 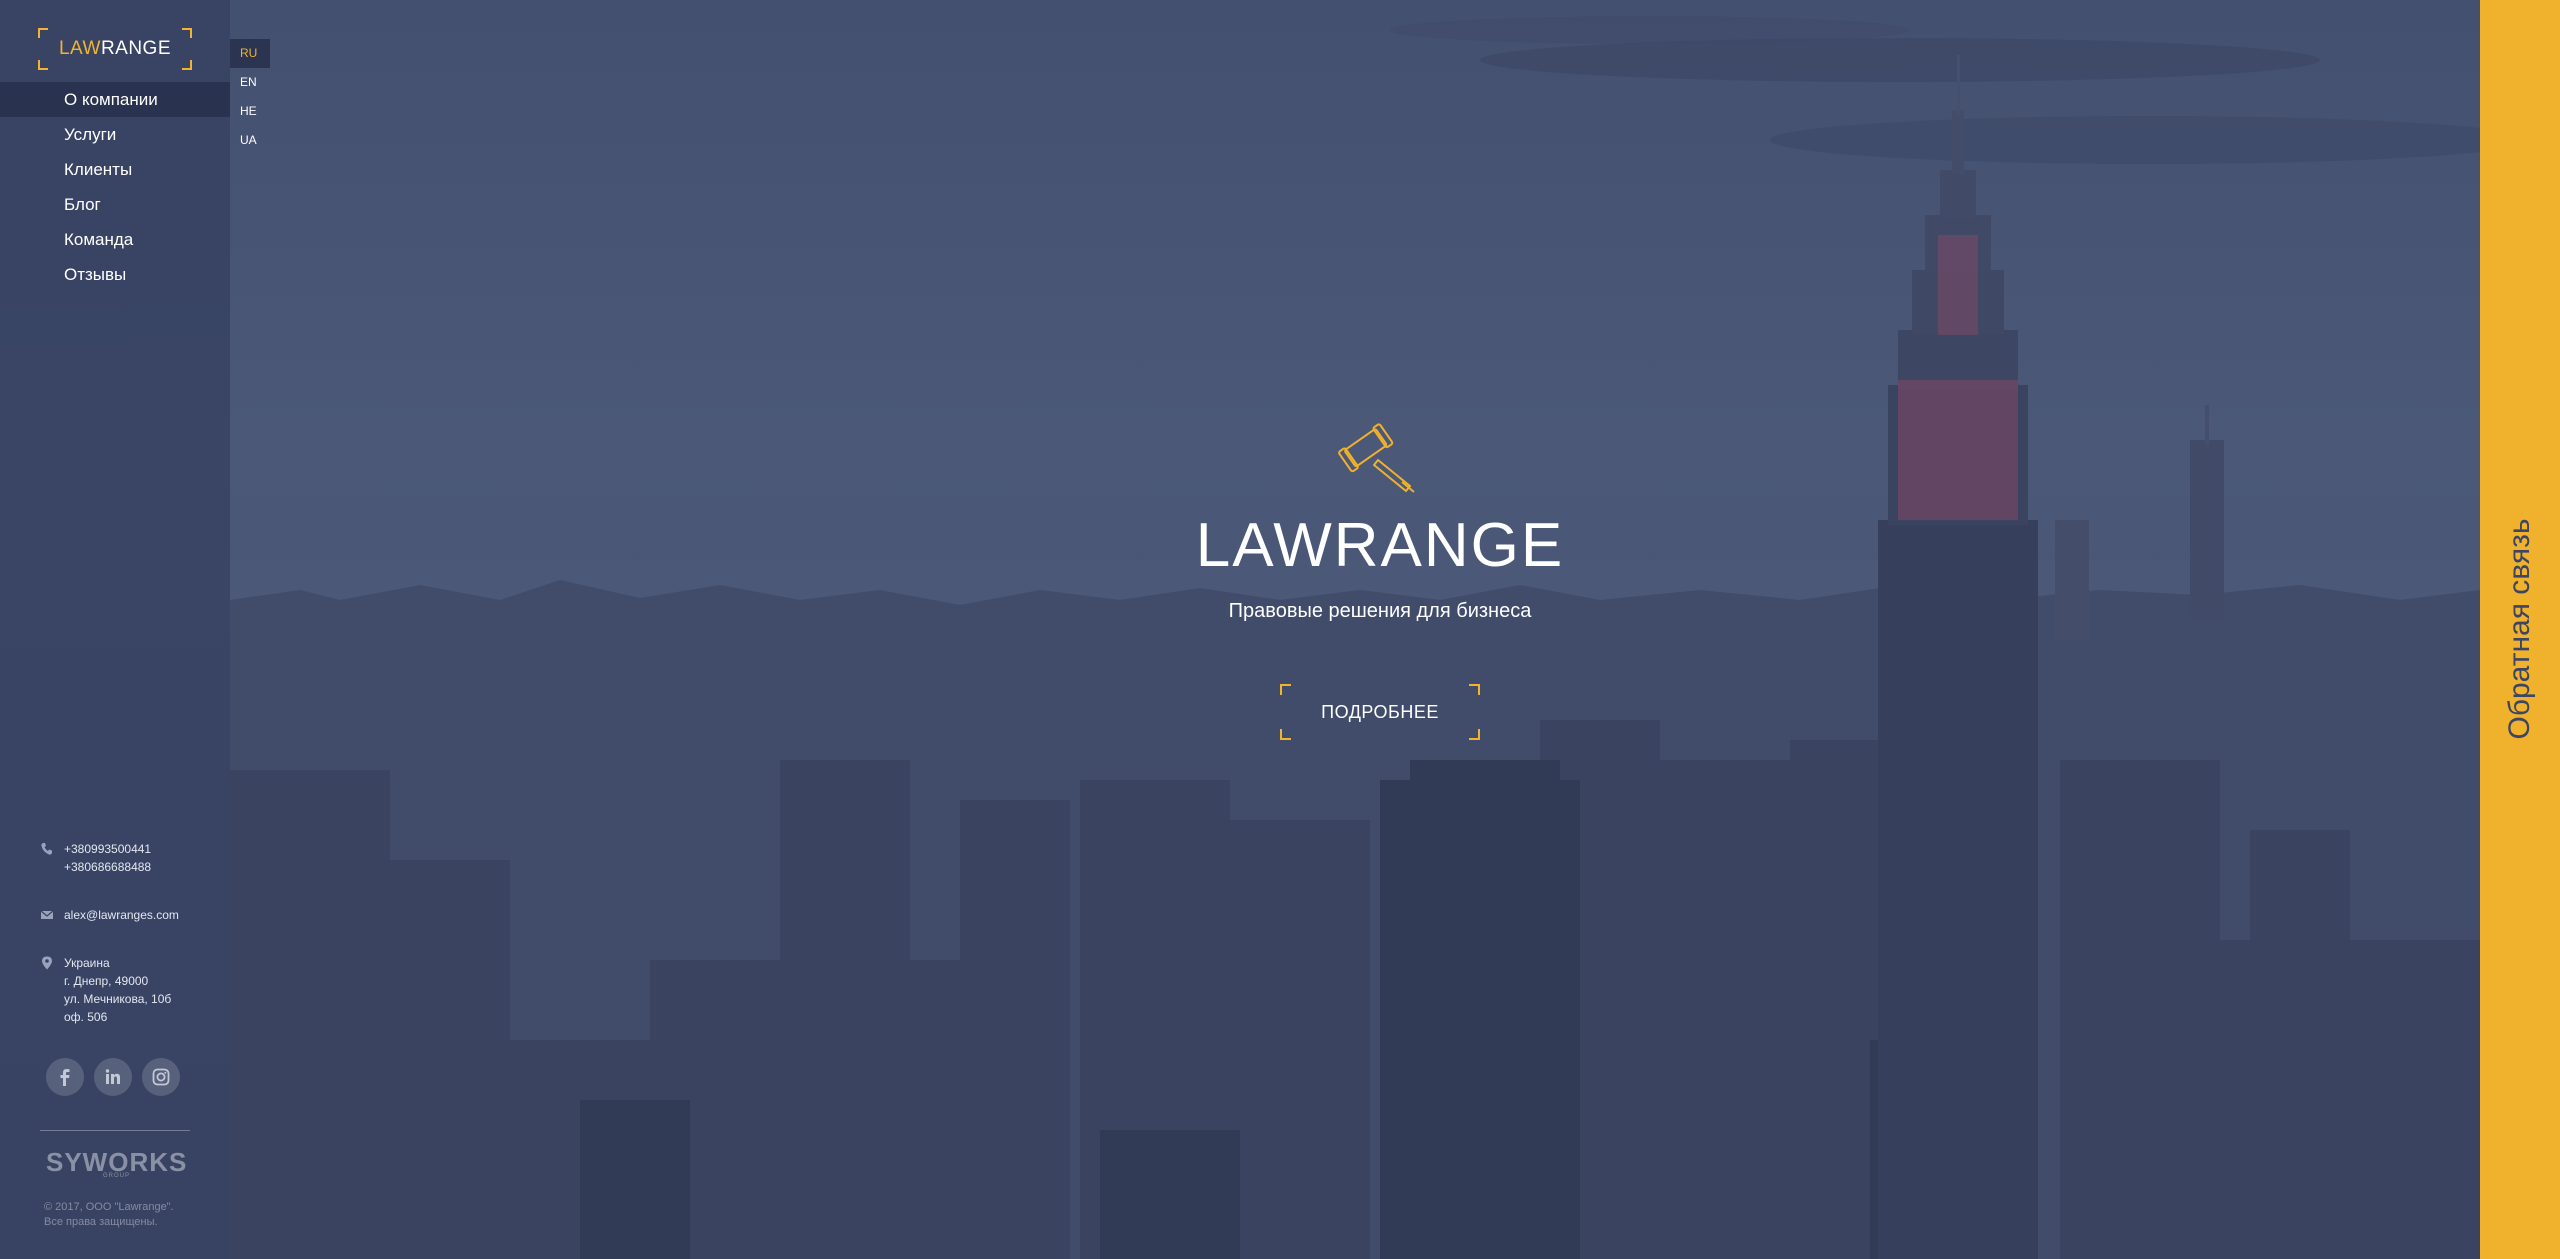 I want to click on address-line: оф. 506, so click(x=86, y=1017).